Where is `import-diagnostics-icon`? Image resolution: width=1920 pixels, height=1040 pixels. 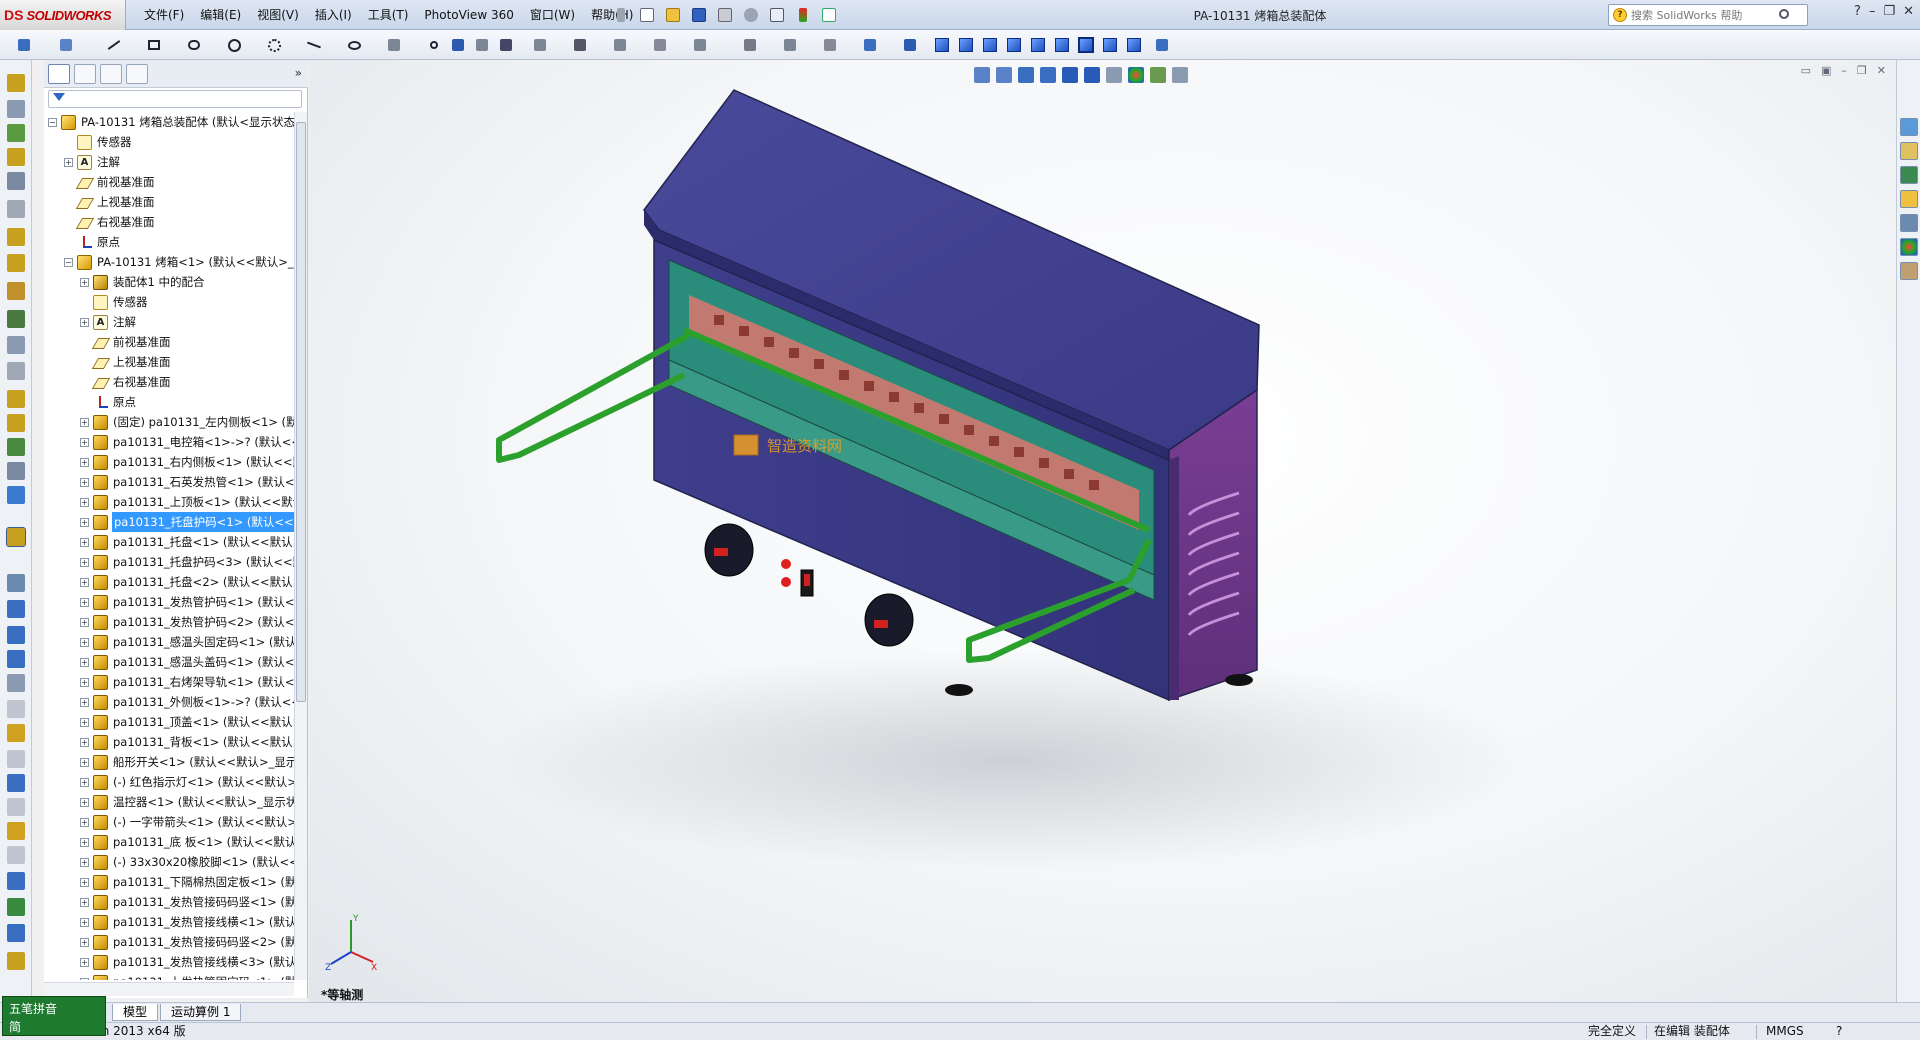
import-diagnostics-icon is located at coordinates (16, 709).